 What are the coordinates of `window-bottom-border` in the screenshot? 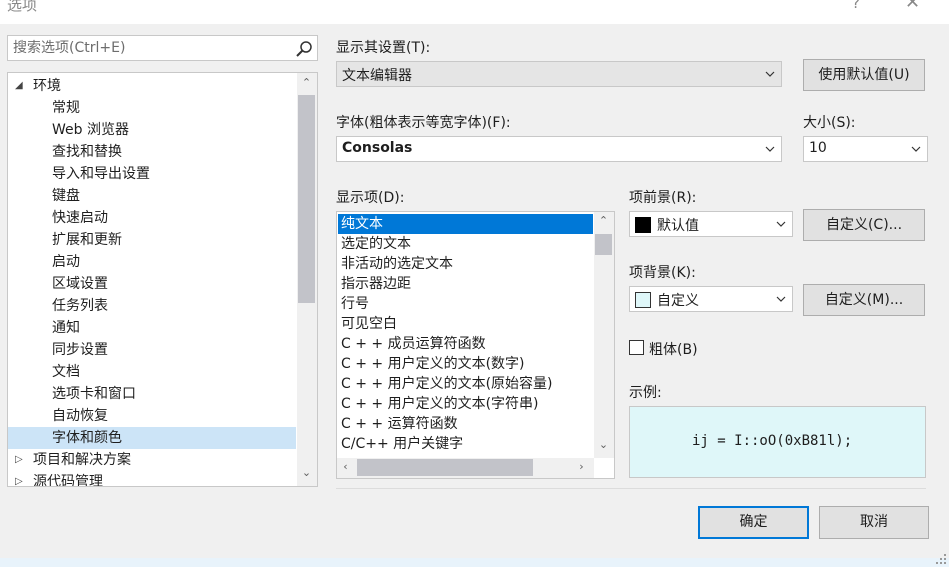 It's located at (474, 562).